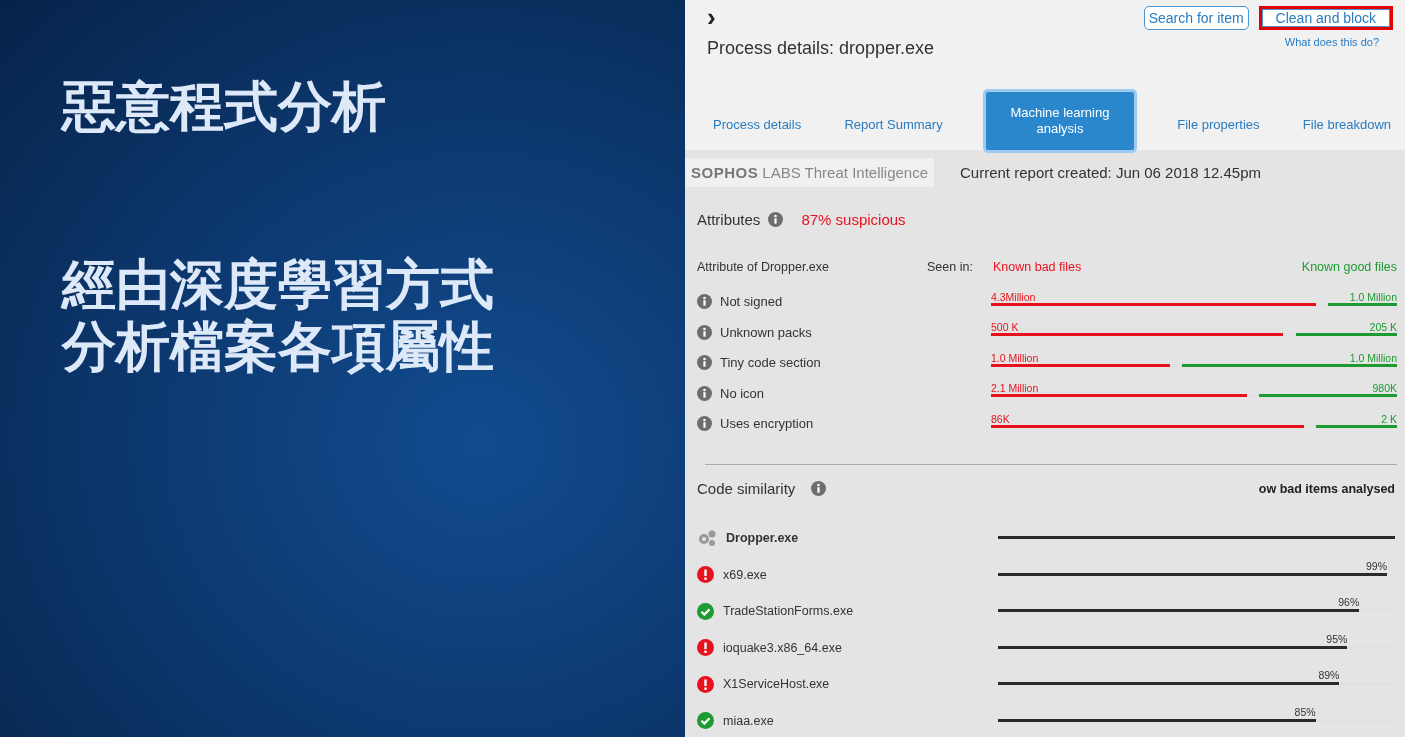 This screenshot has width=1405, height=737. I want to click on good-count: 2 K, so click(1389, 418).